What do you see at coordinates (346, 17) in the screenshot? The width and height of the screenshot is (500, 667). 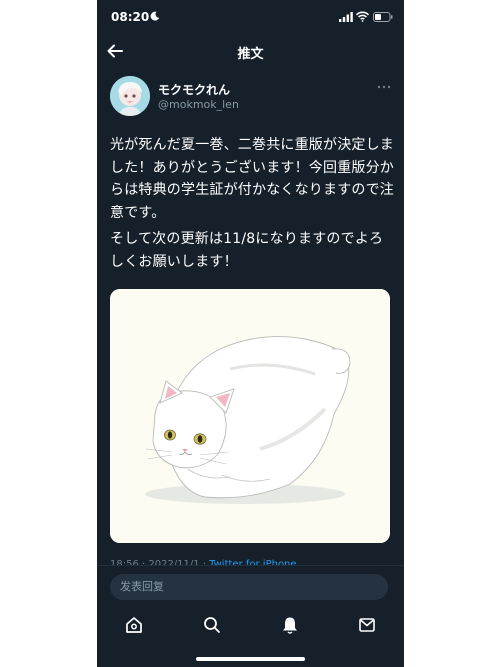 I see `signal-icon` at bounding box center [346, 17].